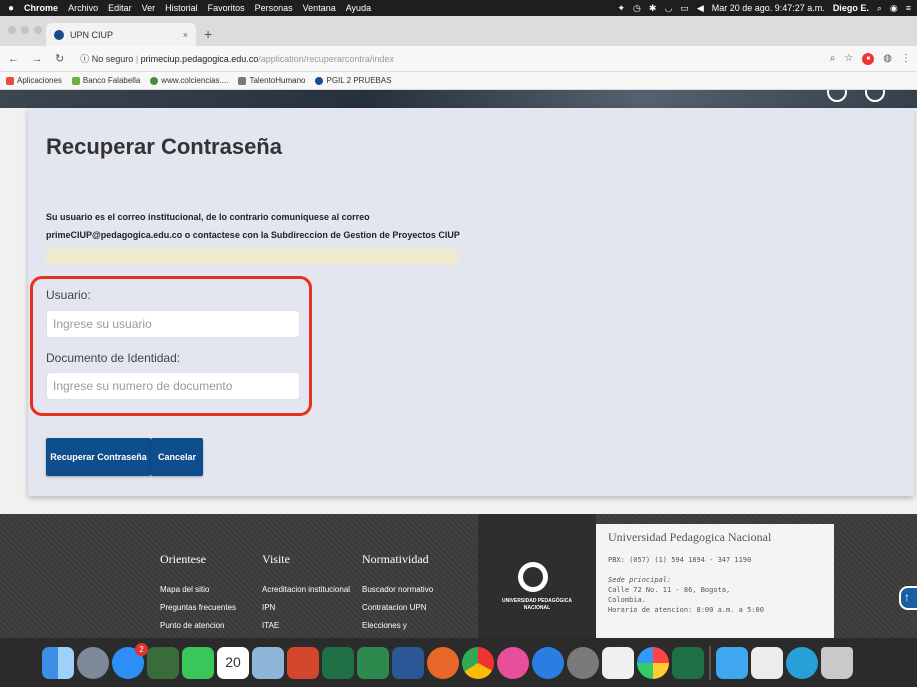  What do you see at coordinates (653, 8) in the screenshot?
I see `bluetooth-icon: ✱` at bounding box center [653, 8].